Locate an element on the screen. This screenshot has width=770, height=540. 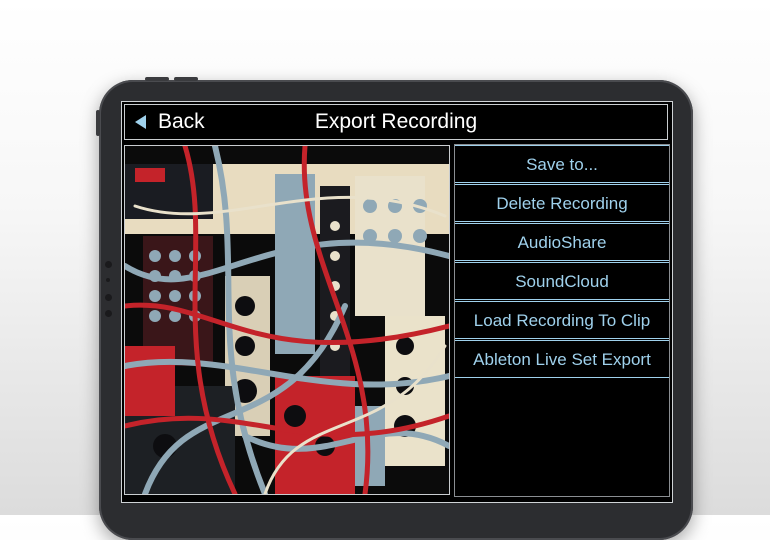
back-label: Back is located at coordinates (181, 121).